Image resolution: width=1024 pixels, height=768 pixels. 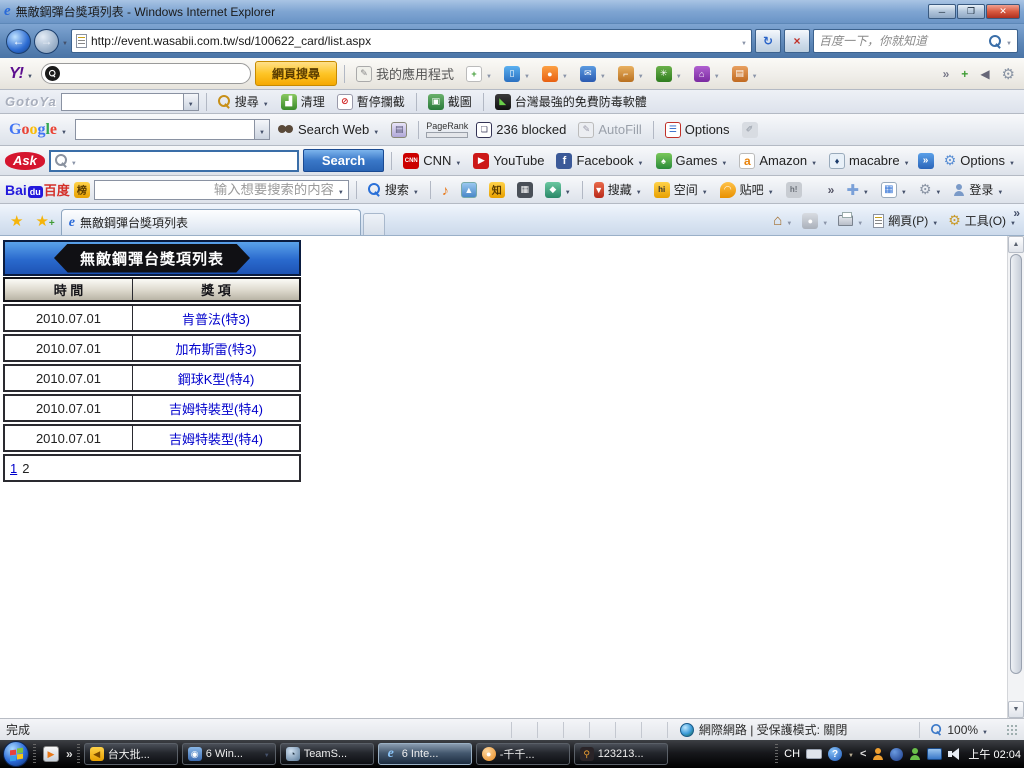 I want to click on zoom-dropdown-icon, so click(x=985, y=730).